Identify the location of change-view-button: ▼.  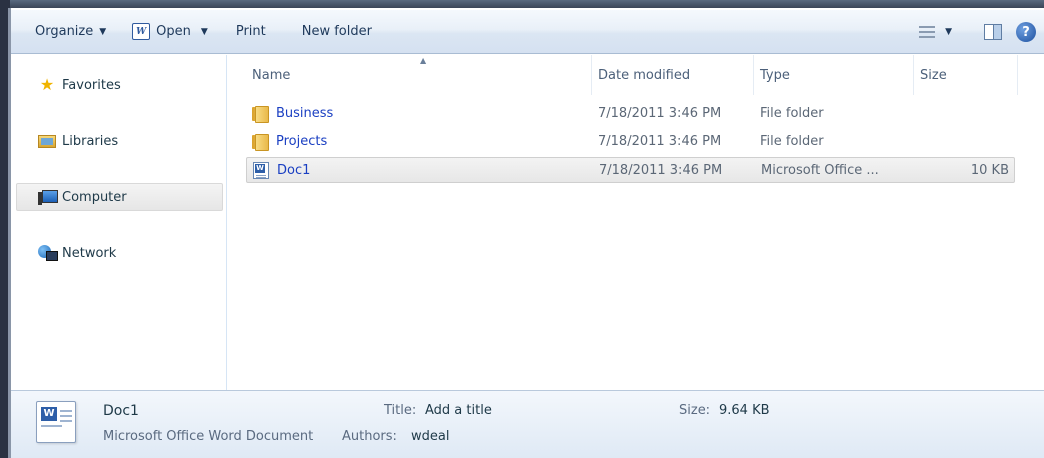
(935, 32).